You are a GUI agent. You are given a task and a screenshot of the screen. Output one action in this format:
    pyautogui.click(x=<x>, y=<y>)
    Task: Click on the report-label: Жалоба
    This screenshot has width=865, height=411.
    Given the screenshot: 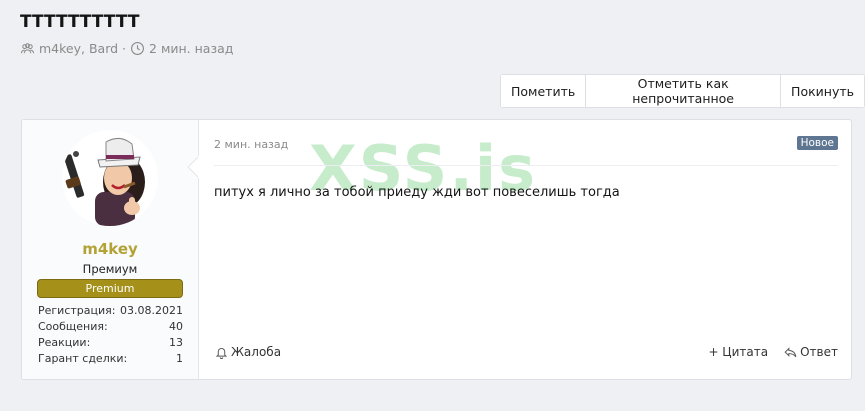 What is the action you would take?
    pyautogui.click(x=256, y=352)
    